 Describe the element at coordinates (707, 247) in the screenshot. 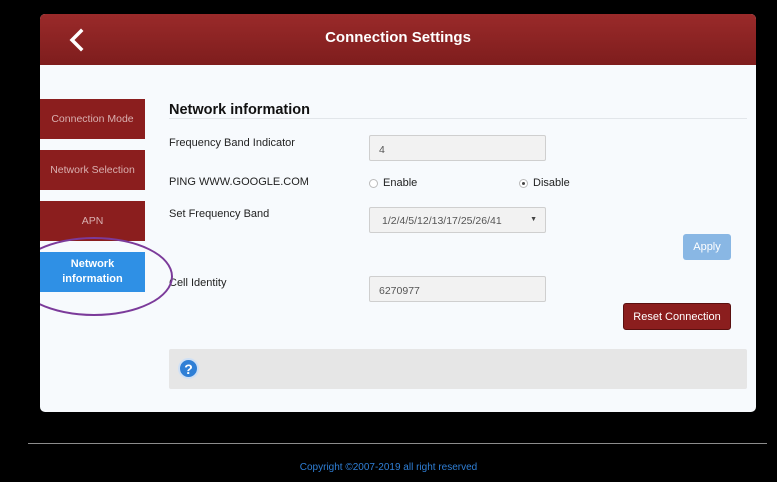

I see `apply-button: Apply` at that location.